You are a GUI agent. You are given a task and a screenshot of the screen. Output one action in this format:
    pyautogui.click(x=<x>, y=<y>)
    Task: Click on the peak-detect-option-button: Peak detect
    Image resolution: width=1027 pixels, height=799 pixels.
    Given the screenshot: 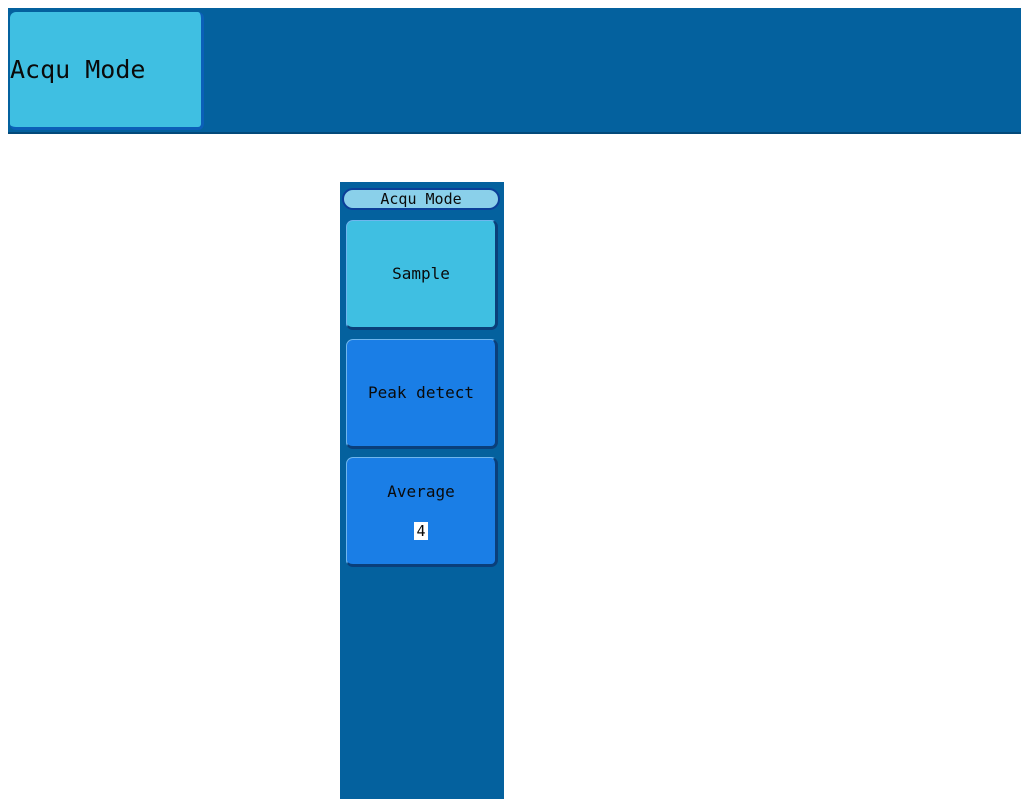 What is the action you would take?
    pyautogui.click(x=422, y=394)
    